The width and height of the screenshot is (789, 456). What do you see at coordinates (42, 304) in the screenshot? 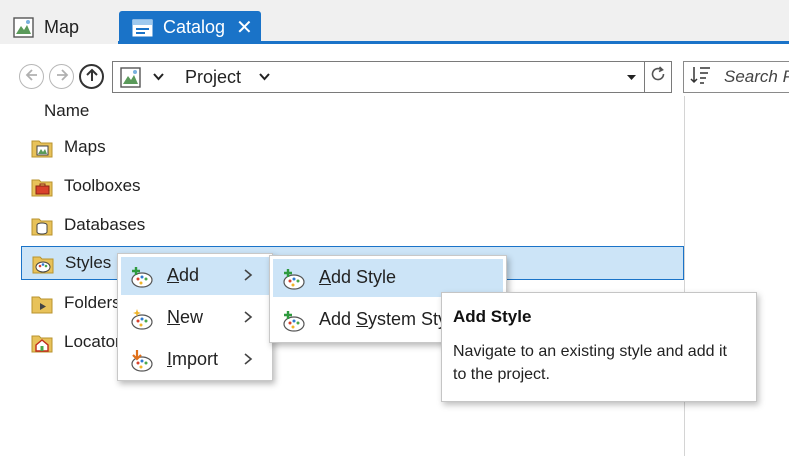
I see `folders-folder-icon` at bounding box center [42, 304].